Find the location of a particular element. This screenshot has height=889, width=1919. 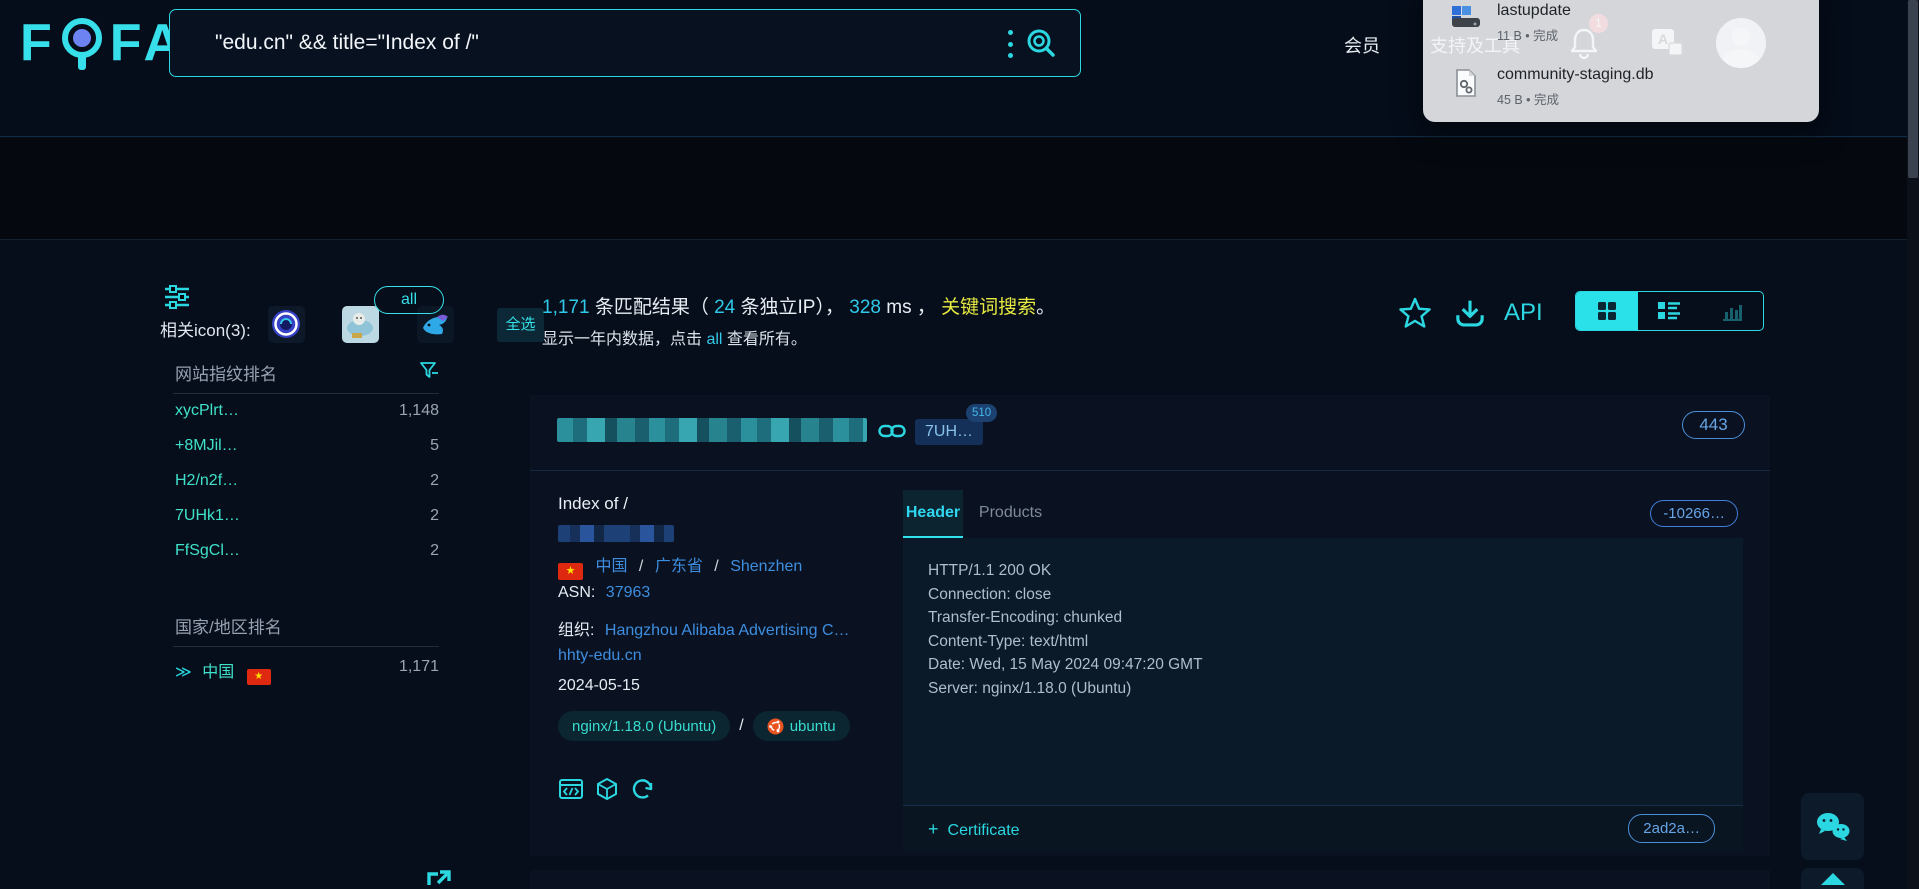

view-mode-toggle is located at coordinates (1669, 311).